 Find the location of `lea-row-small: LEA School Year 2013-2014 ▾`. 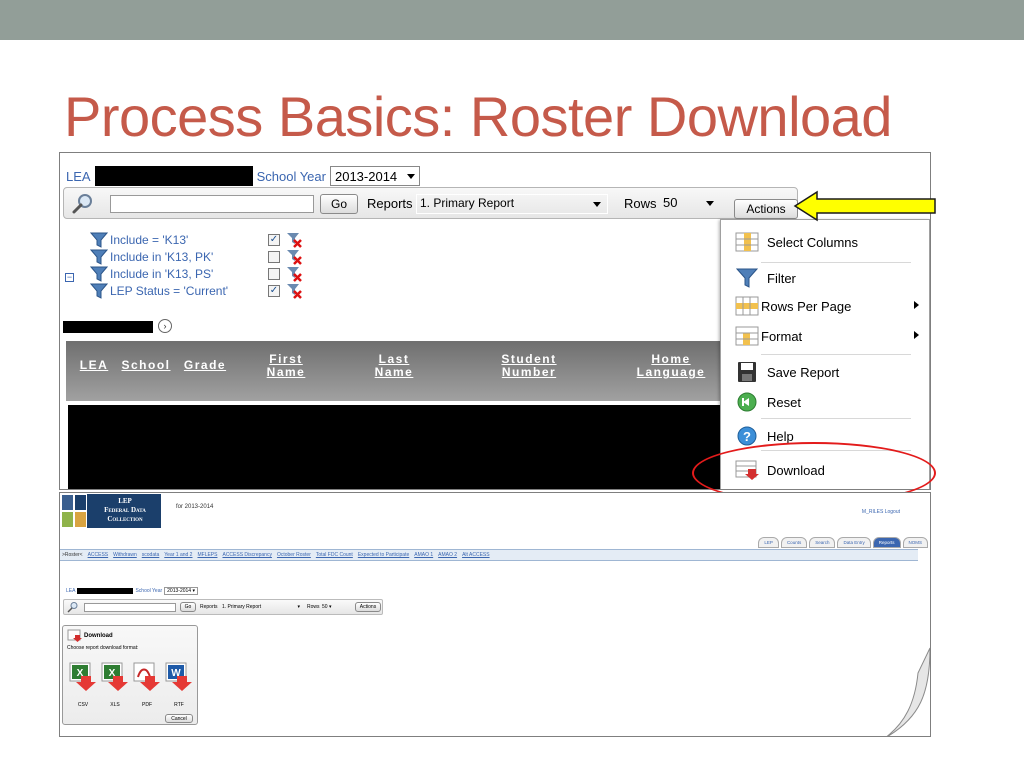

lea-row-small: LEA School Year 2013-2014 ▾ is located at coordinates (132, 591).